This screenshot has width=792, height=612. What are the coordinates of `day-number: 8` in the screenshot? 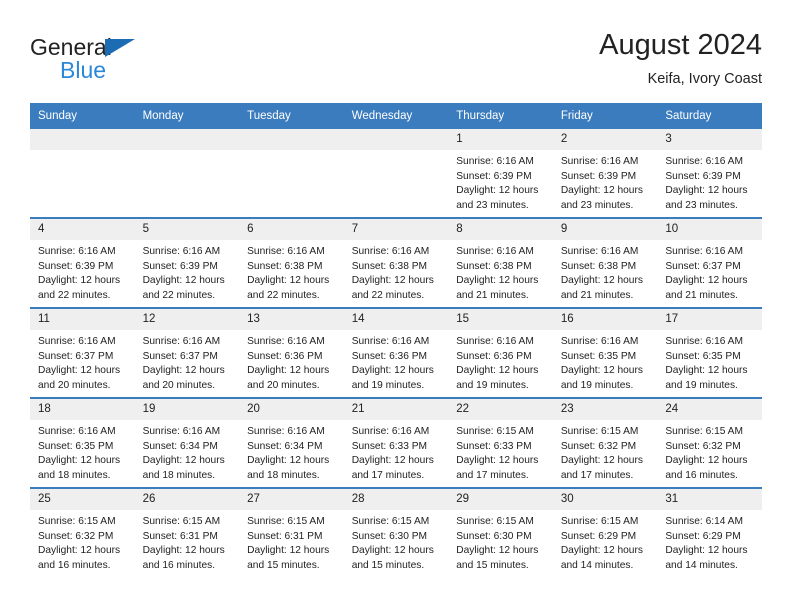 It's located at (500, 229).